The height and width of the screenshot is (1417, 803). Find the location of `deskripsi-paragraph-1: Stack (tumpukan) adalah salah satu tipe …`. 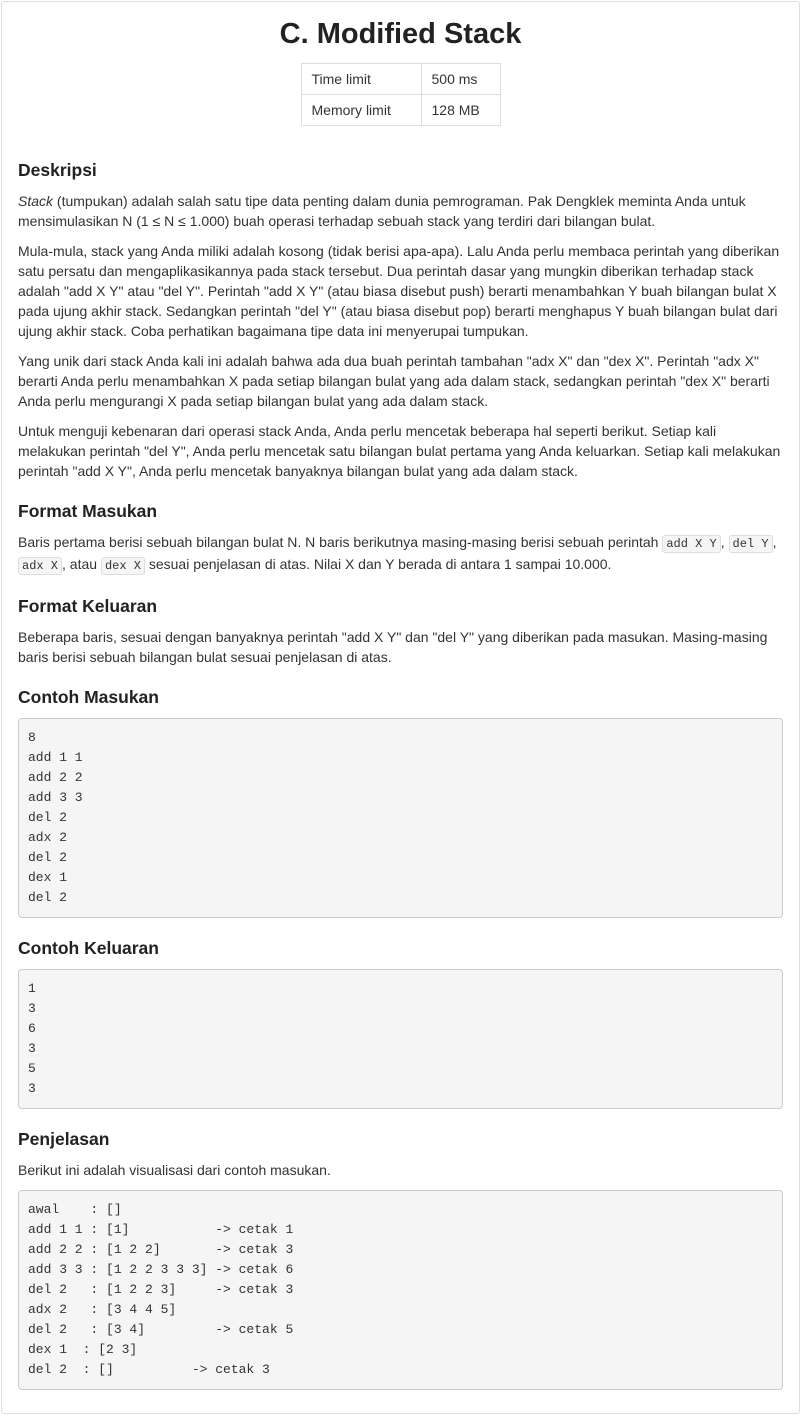

deskripsi-paragraph-1: Stack (tumpukan) adalah salah satu tipe … is located at coordinates (400, 211).